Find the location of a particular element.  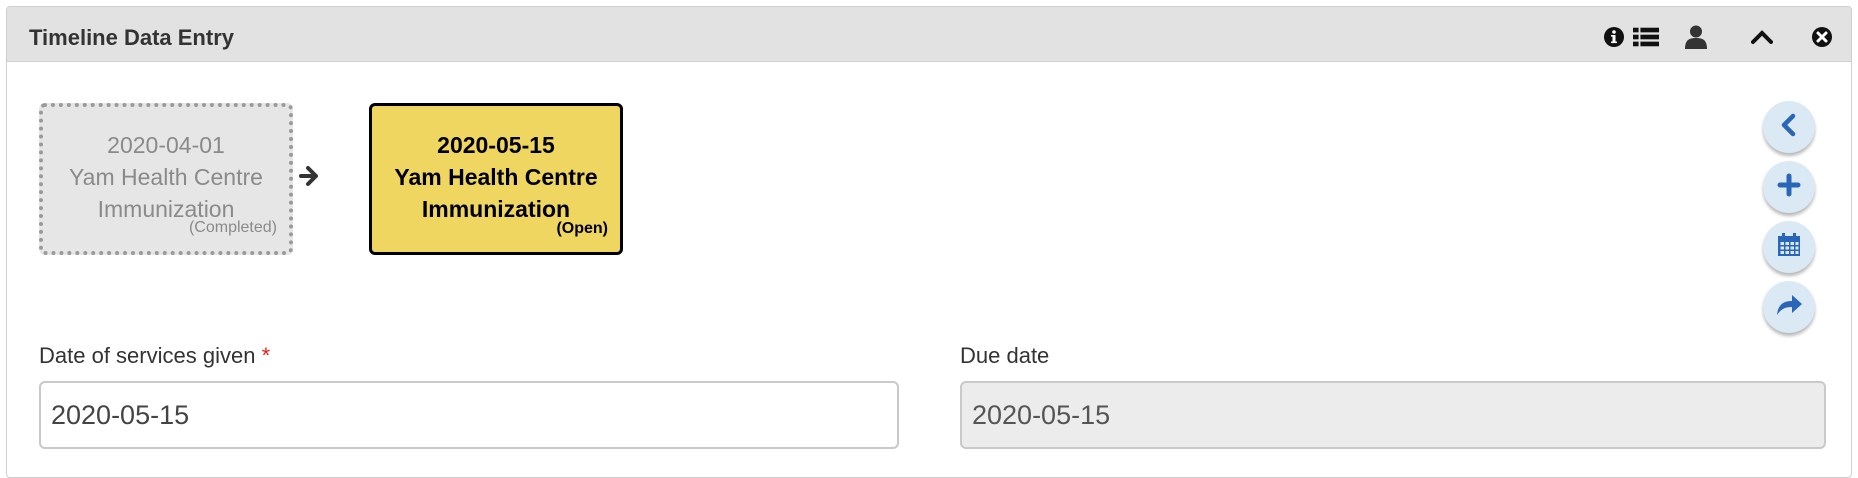

list-icon is located at coordinates (1646, 37).